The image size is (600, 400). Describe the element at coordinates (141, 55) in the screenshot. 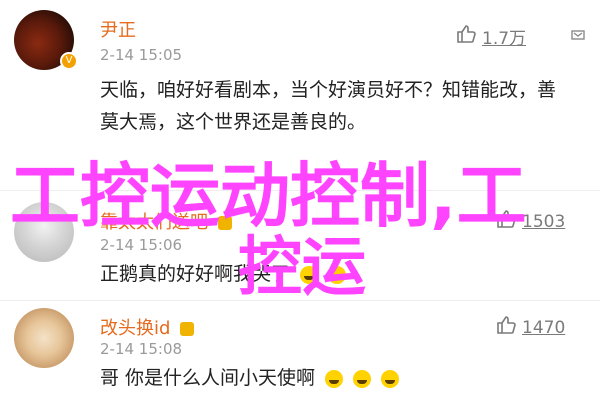

I see `timestamp: 2-14 15:05` at that location.